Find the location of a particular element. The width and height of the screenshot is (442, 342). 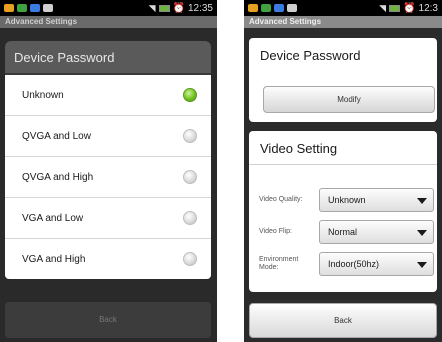

option-label: VGA and High is located at coordinates (54, 259).